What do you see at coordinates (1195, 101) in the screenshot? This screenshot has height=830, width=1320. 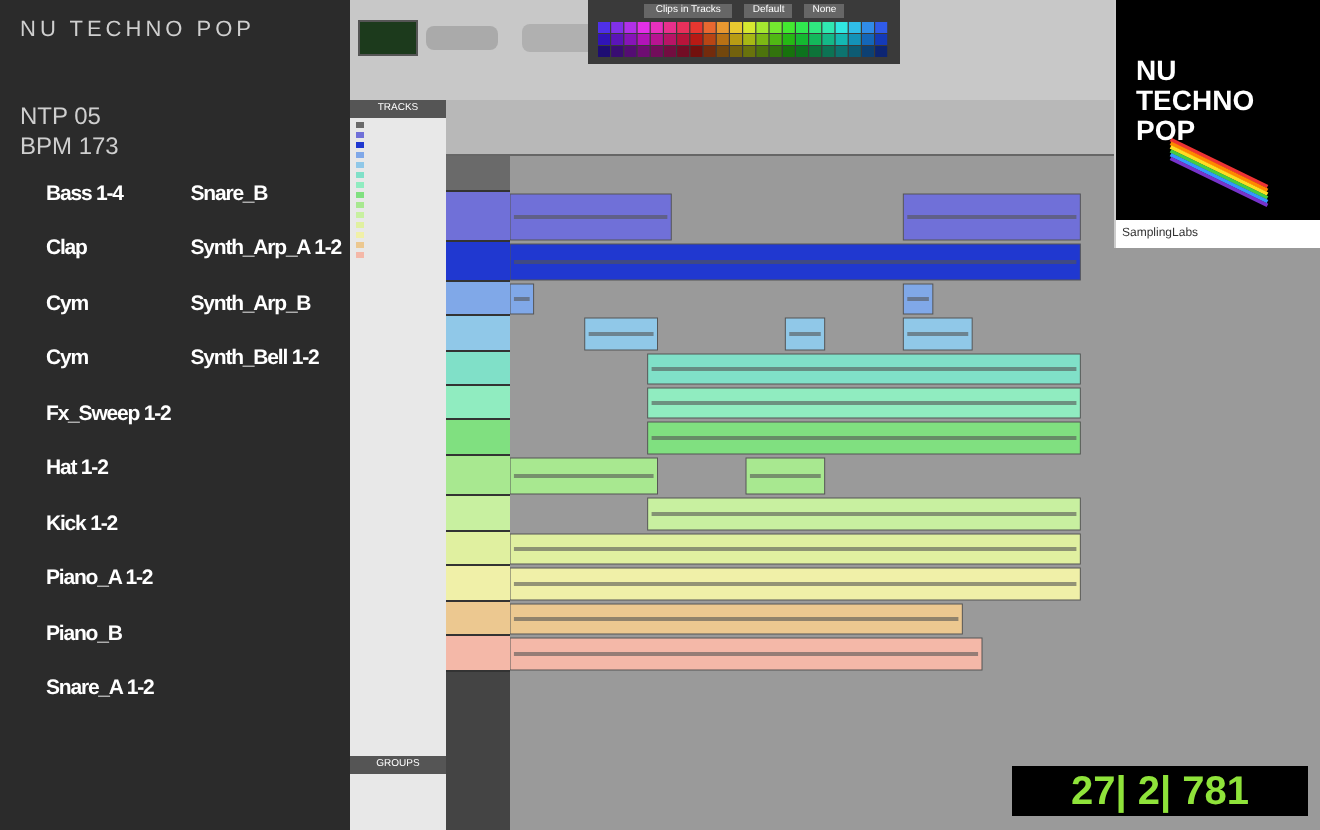 I see `cover-title: TECHNO` at bounding box center [1195, 101].